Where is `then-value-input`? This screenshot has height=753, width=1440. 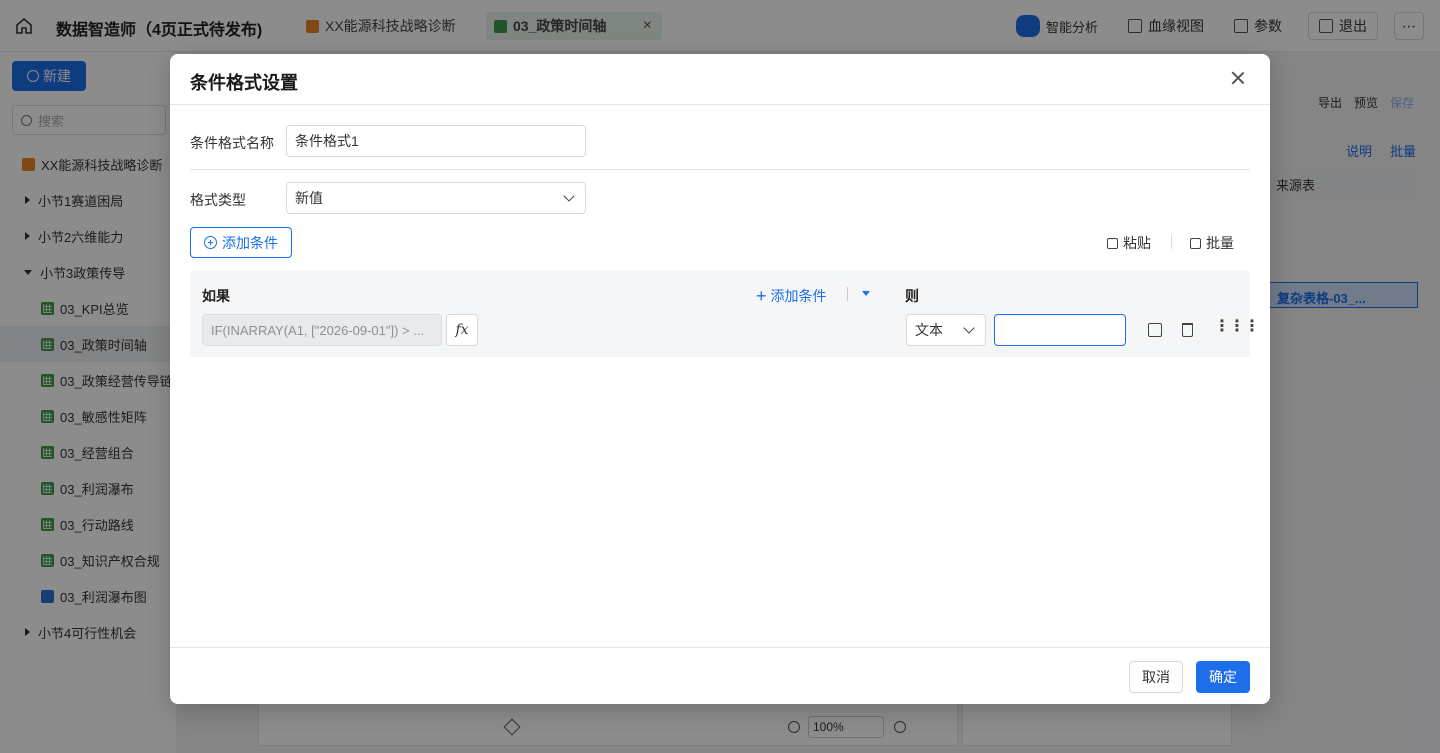
then-value-input is located at coordinates (1060, 330).